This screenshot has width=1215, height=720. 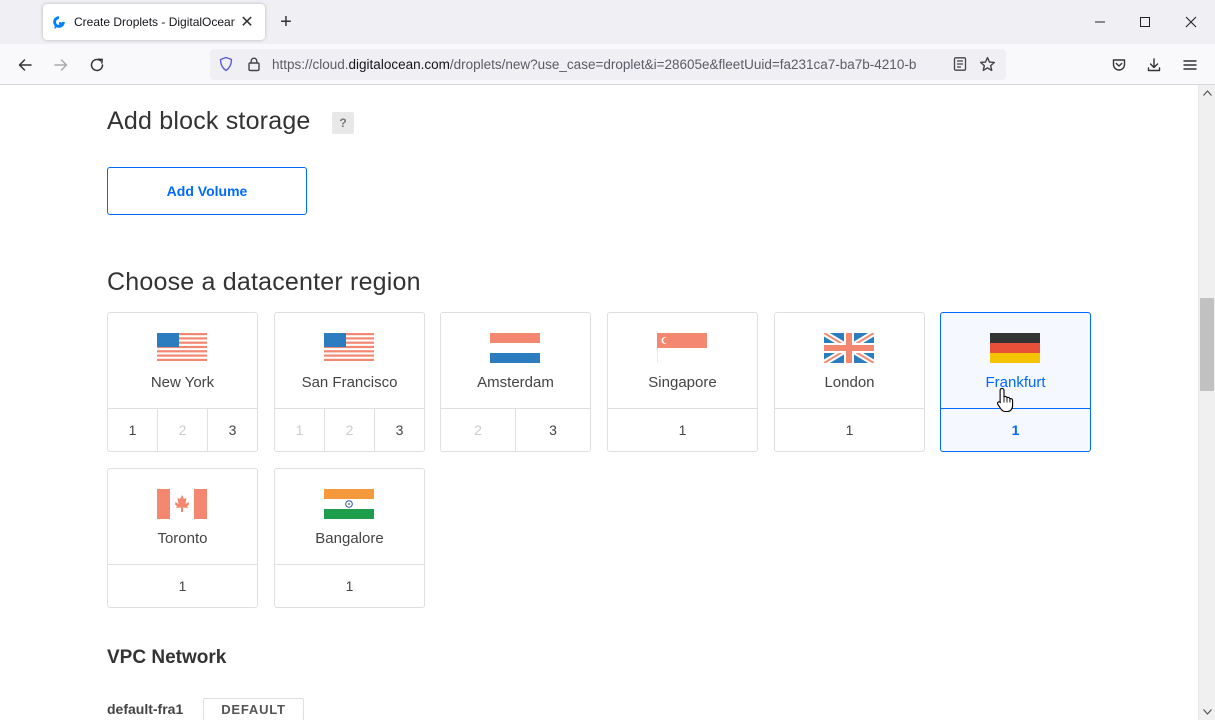 What do you see at coordinates (349, 504) in the screenshot?
I see `flag-in-icon` at bounding box center [349, 504].